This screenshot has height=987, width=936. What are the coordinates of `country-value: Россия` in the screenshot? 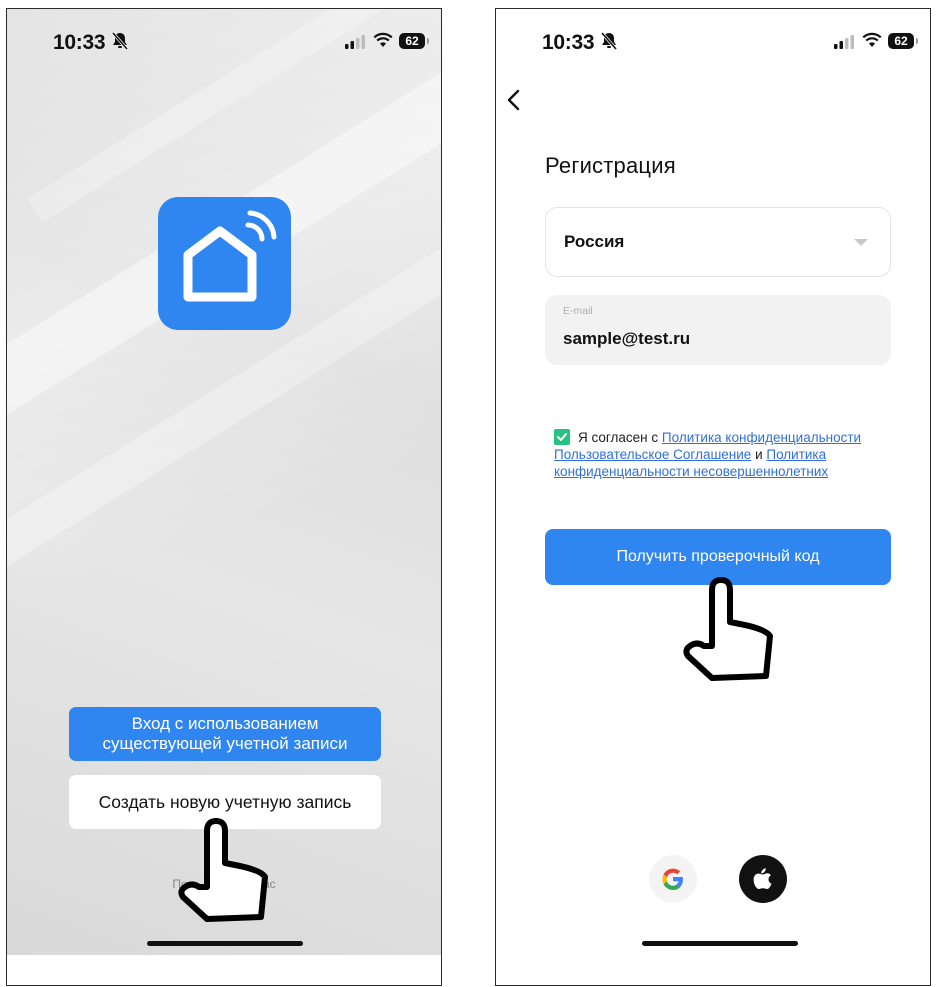 It's located at (594, 241).